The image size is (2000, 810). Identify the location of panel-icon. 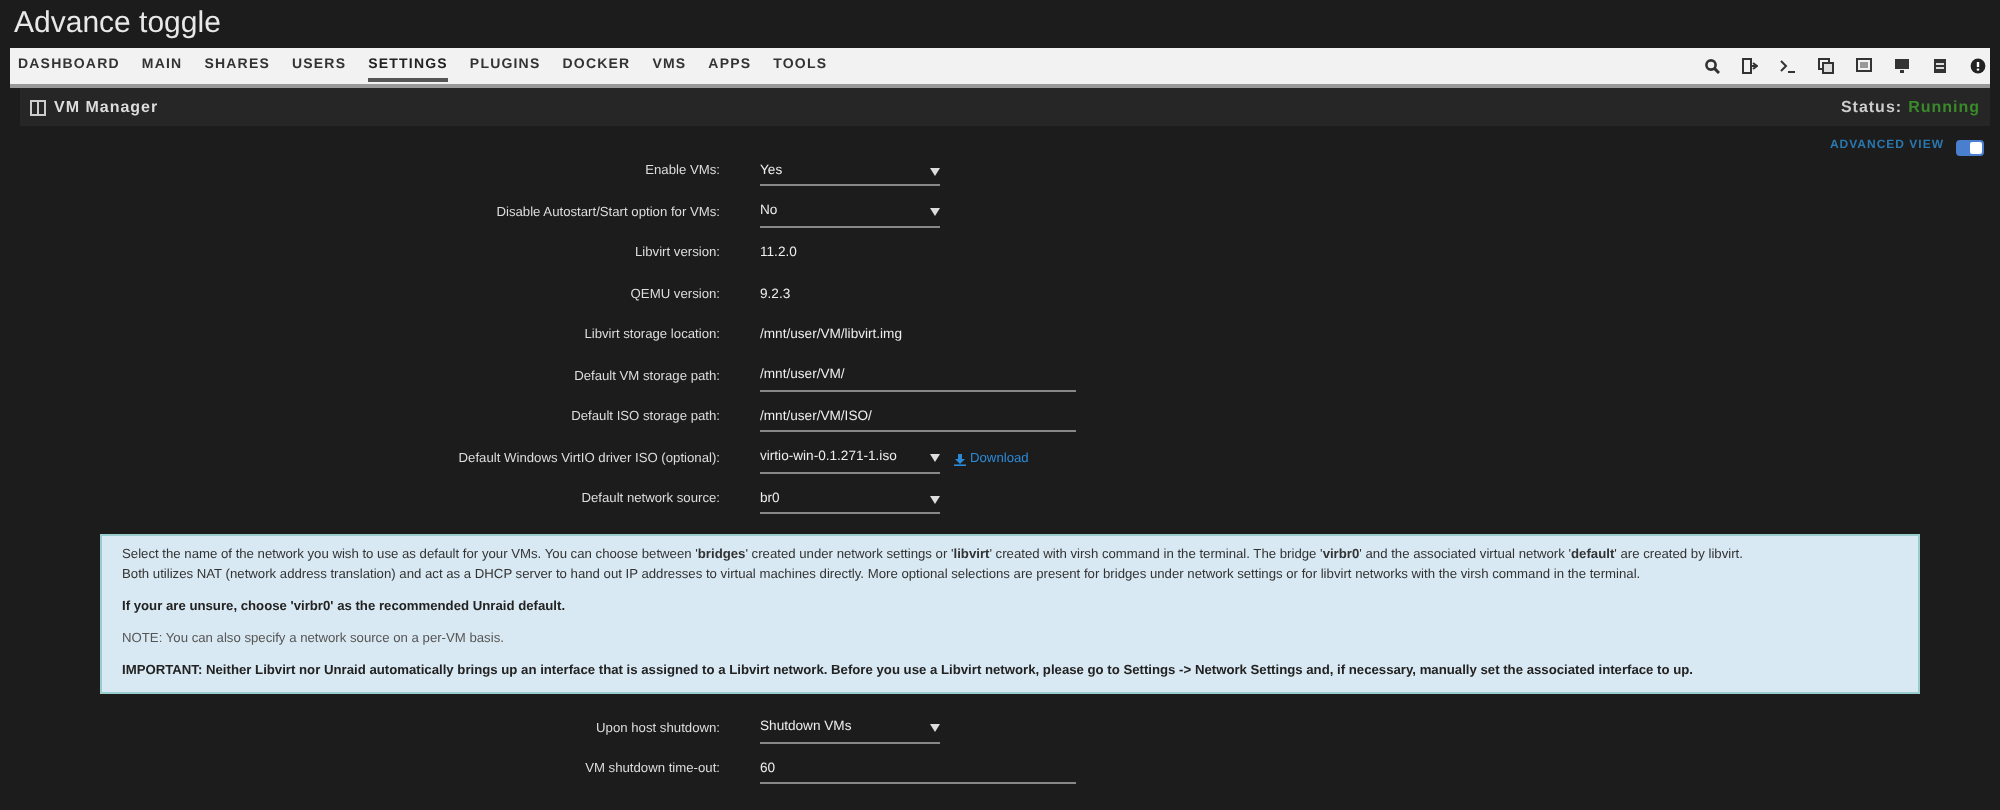
(38, 107).